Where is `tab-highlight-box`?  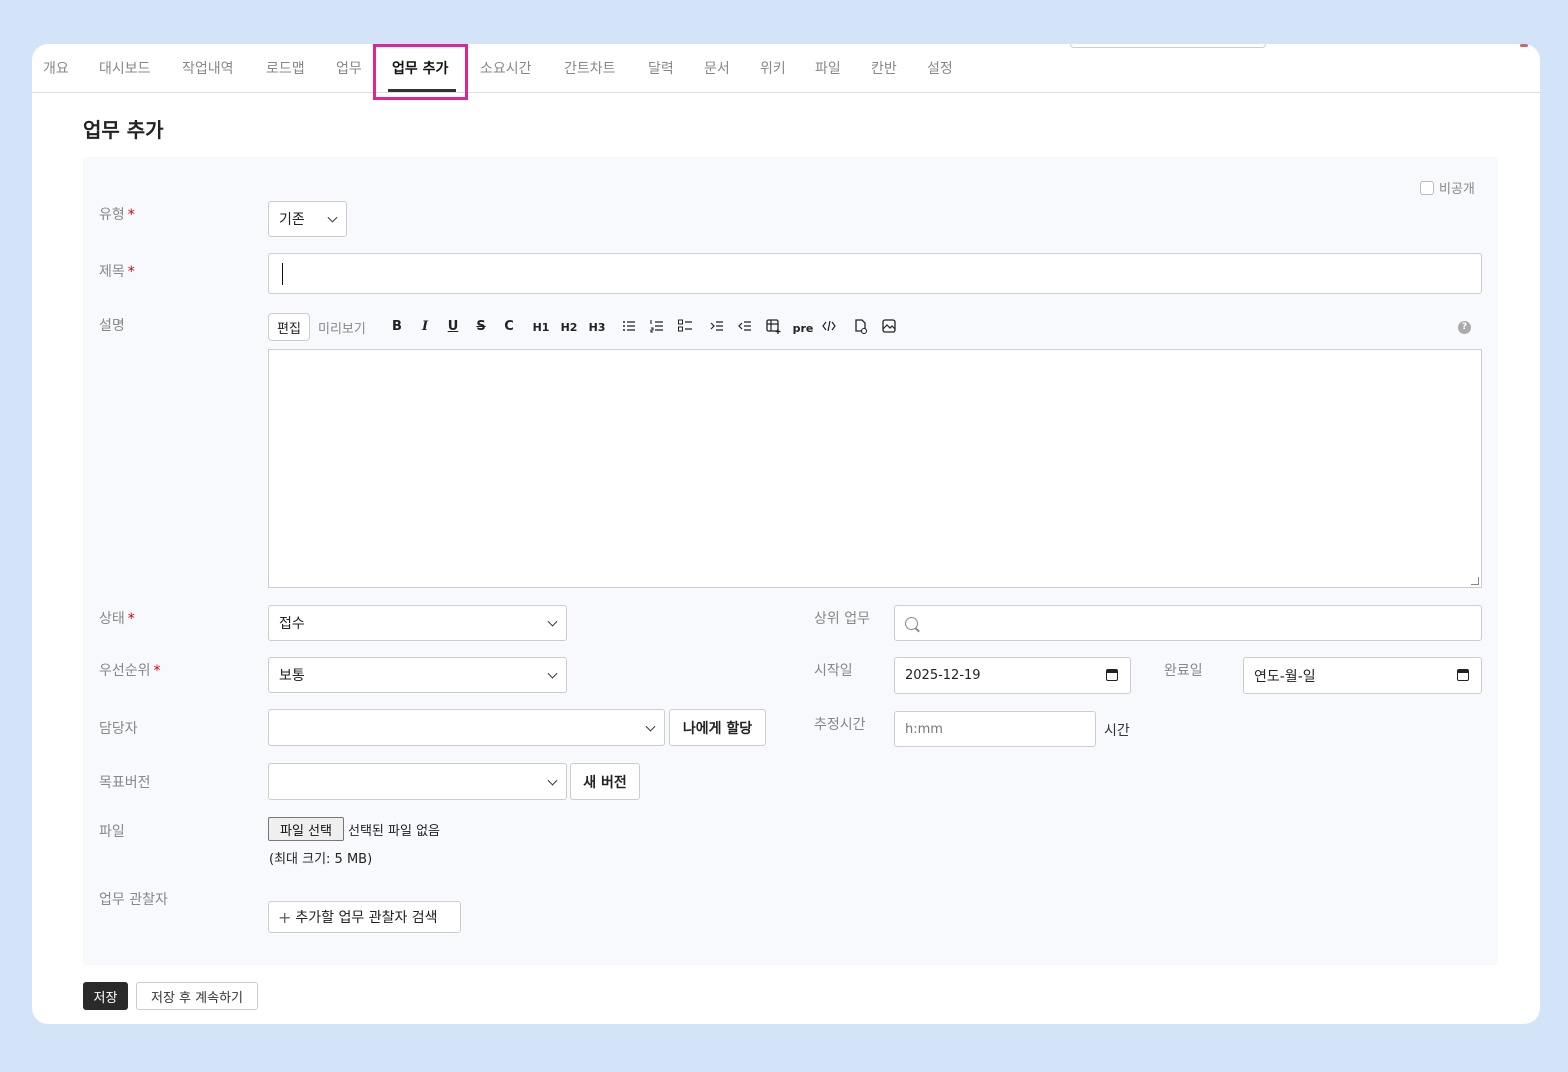 tab-highlight-box is located at coordinates (420, 72).